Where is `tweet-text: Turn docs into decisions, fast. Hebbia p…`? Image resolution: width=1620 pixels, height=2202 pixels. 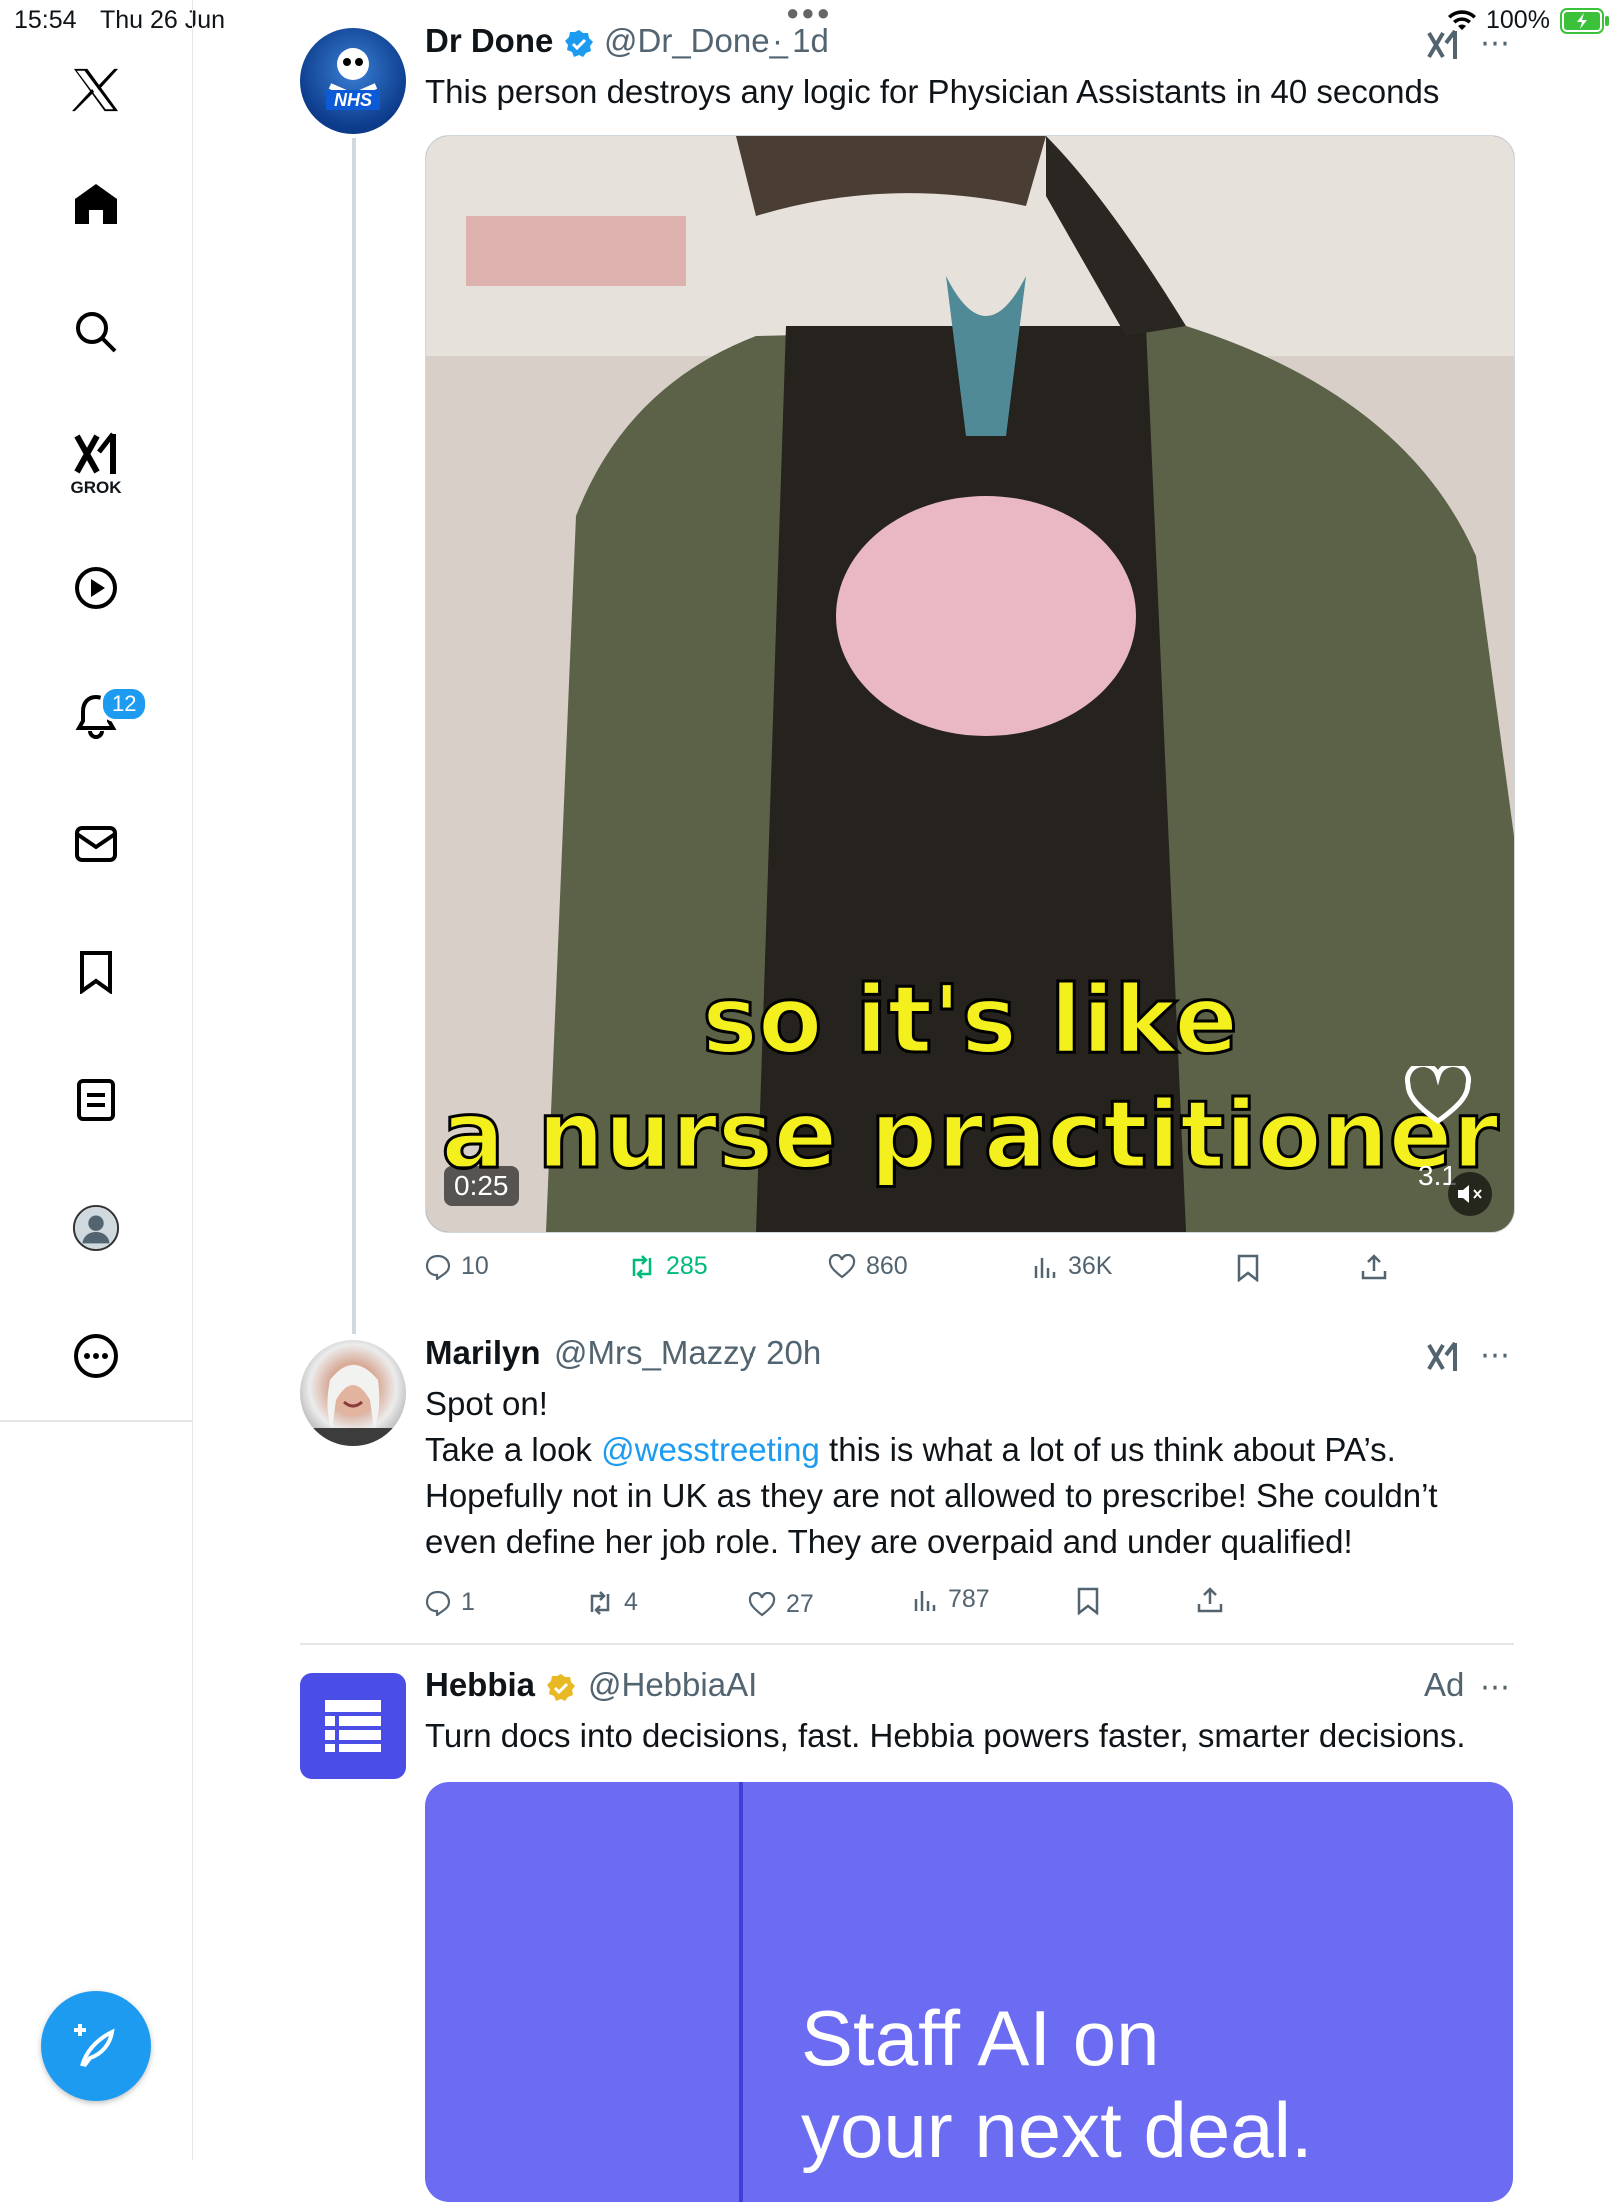 tweet-text: Turn docs into decisions, fast. Hebbia p… is located at coordinates (945, 1735).